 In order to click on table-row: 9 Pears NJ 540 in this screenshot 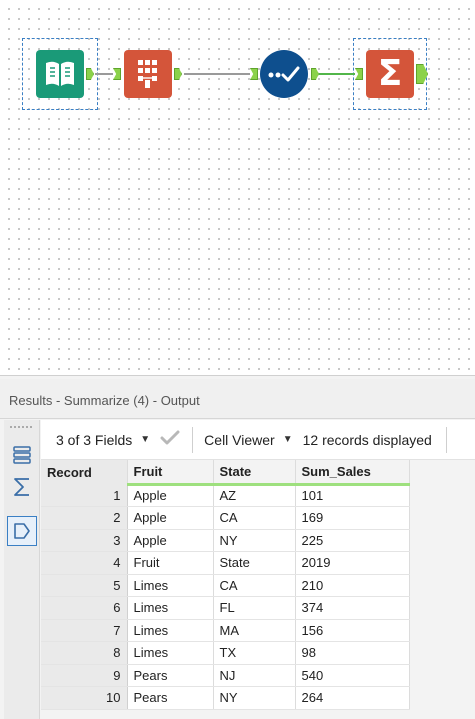, I will do `click(225, 675)`.